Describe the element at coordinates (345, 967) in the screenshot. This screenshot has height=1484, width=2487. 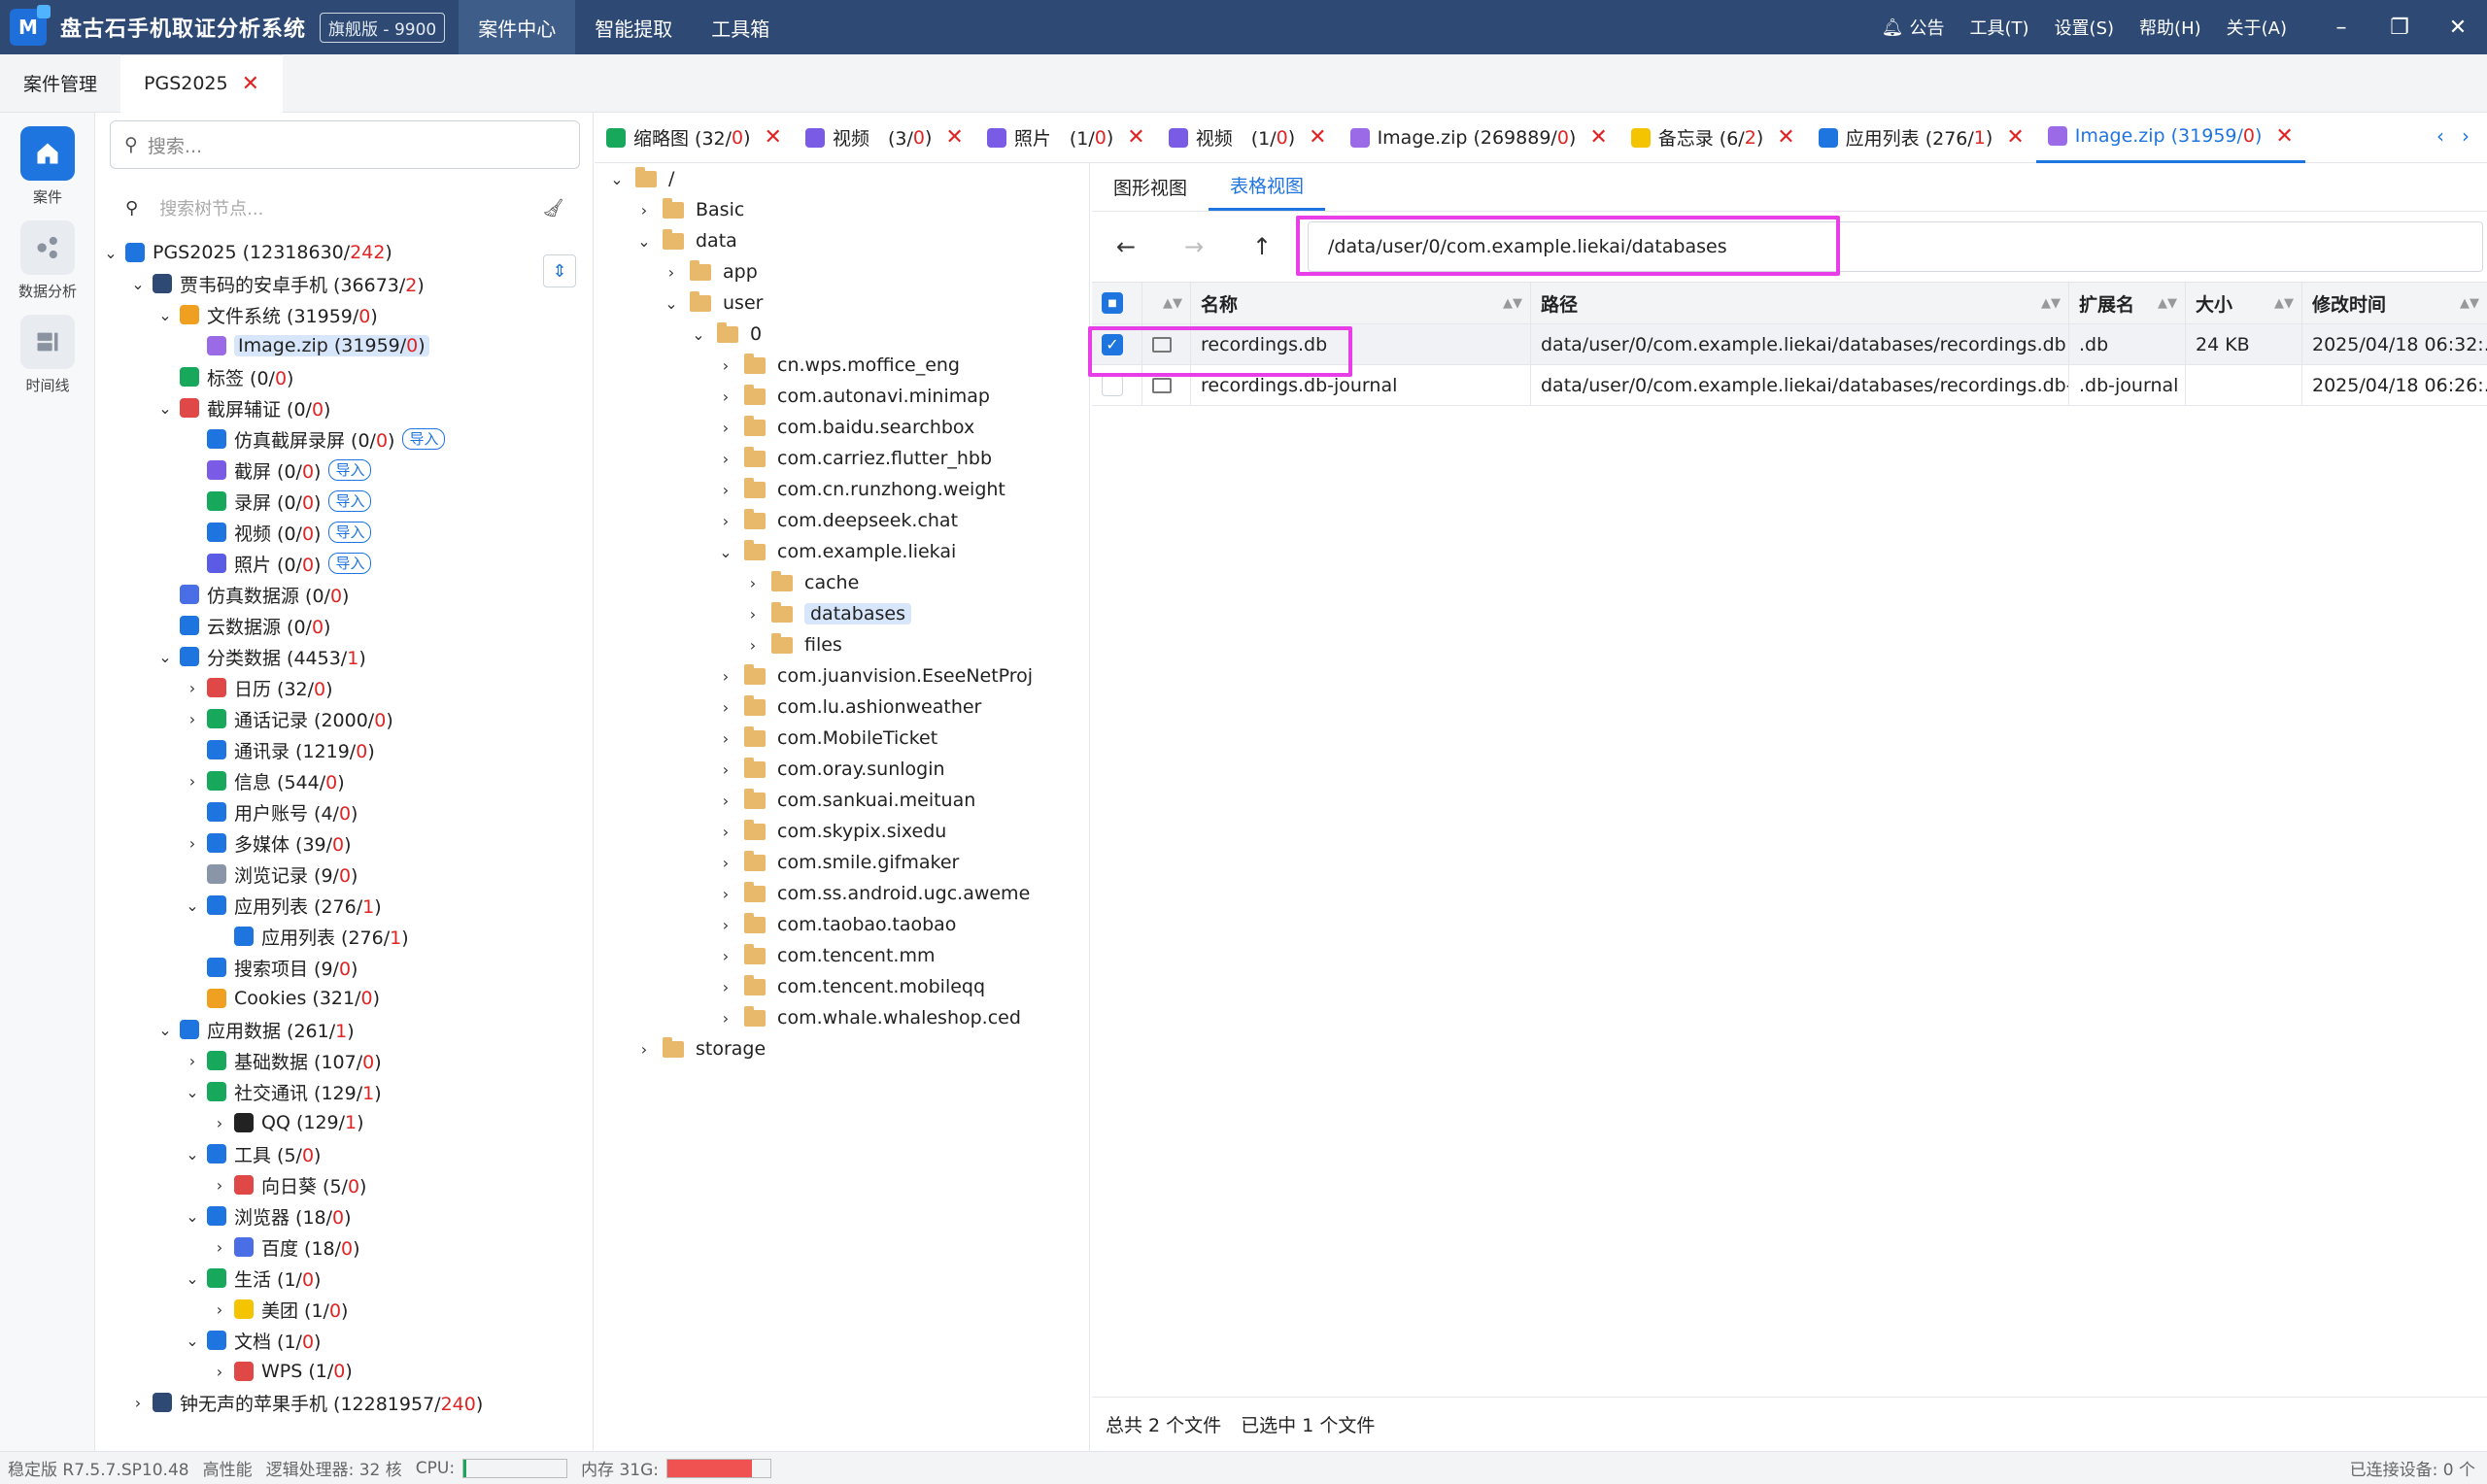
I see `tree-node: 搜索项目 (9/0)` at that location.